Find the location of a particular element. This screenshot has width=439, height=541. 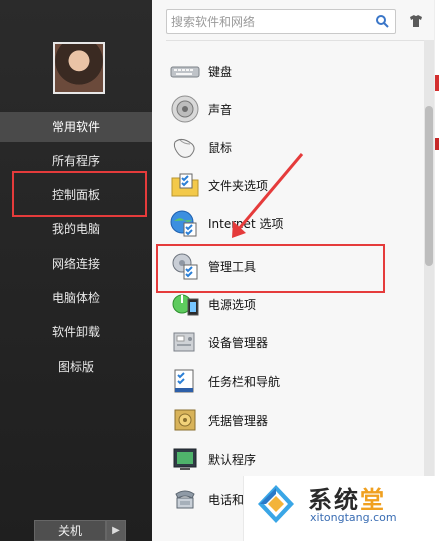

item-internet-options: Internet 选项 is located at coordinates (285, 223).